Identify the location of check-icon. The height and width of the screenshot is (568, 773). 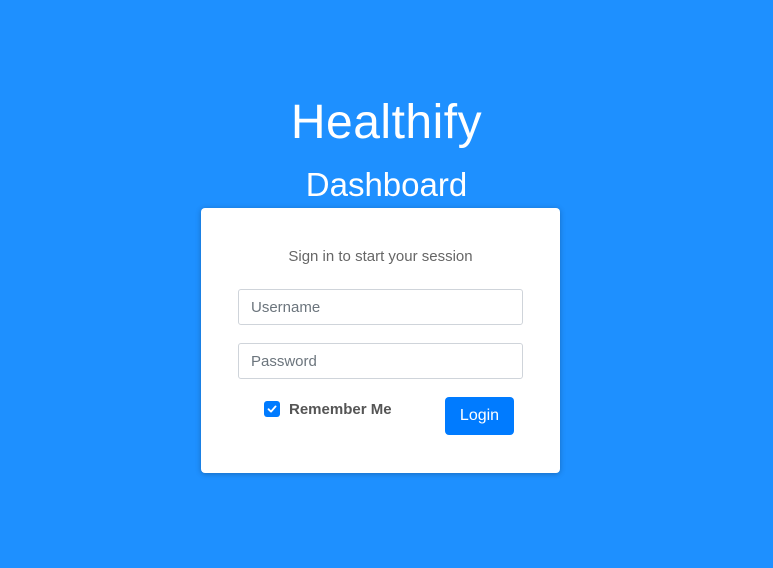
(272, 409).